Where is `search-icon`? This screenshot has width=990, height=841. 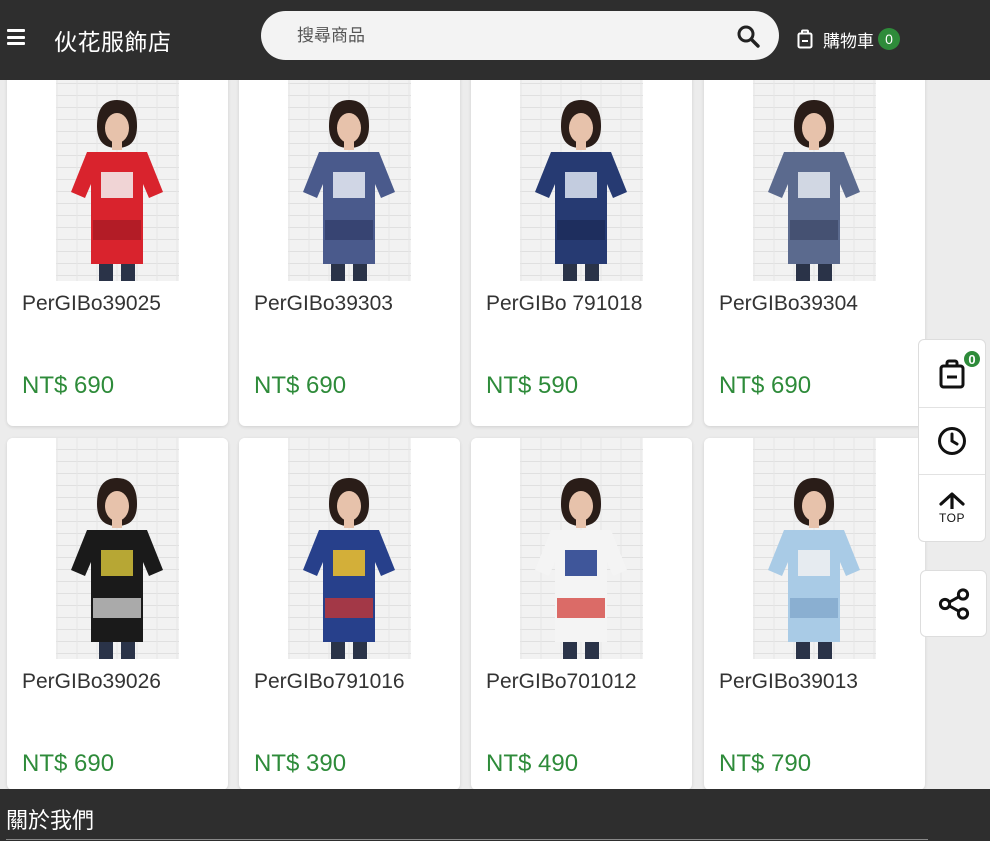
search-icon is located at coordinates (748, 36).